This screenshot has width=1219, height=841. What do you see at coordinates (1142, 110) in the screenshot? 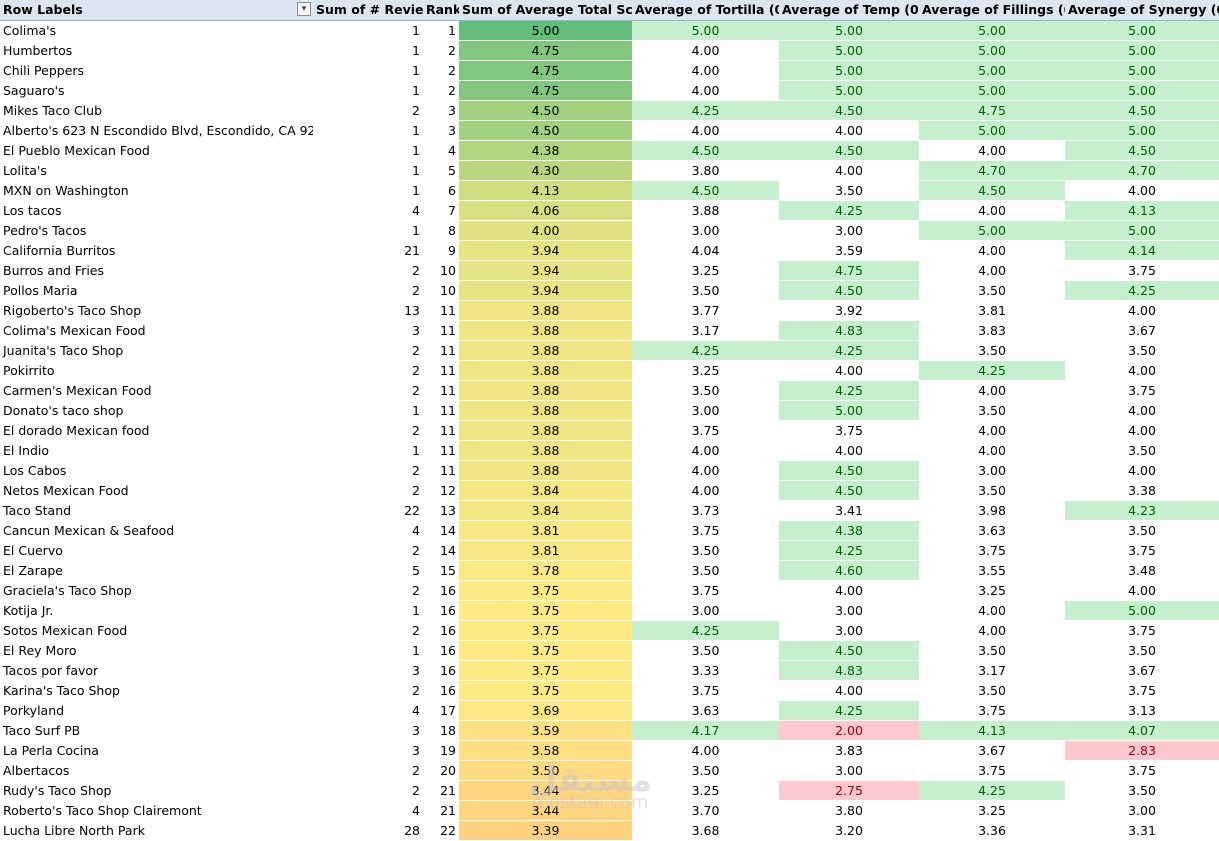
I see `cell-synergy: 4.50` at bounding box center [1142, 110].